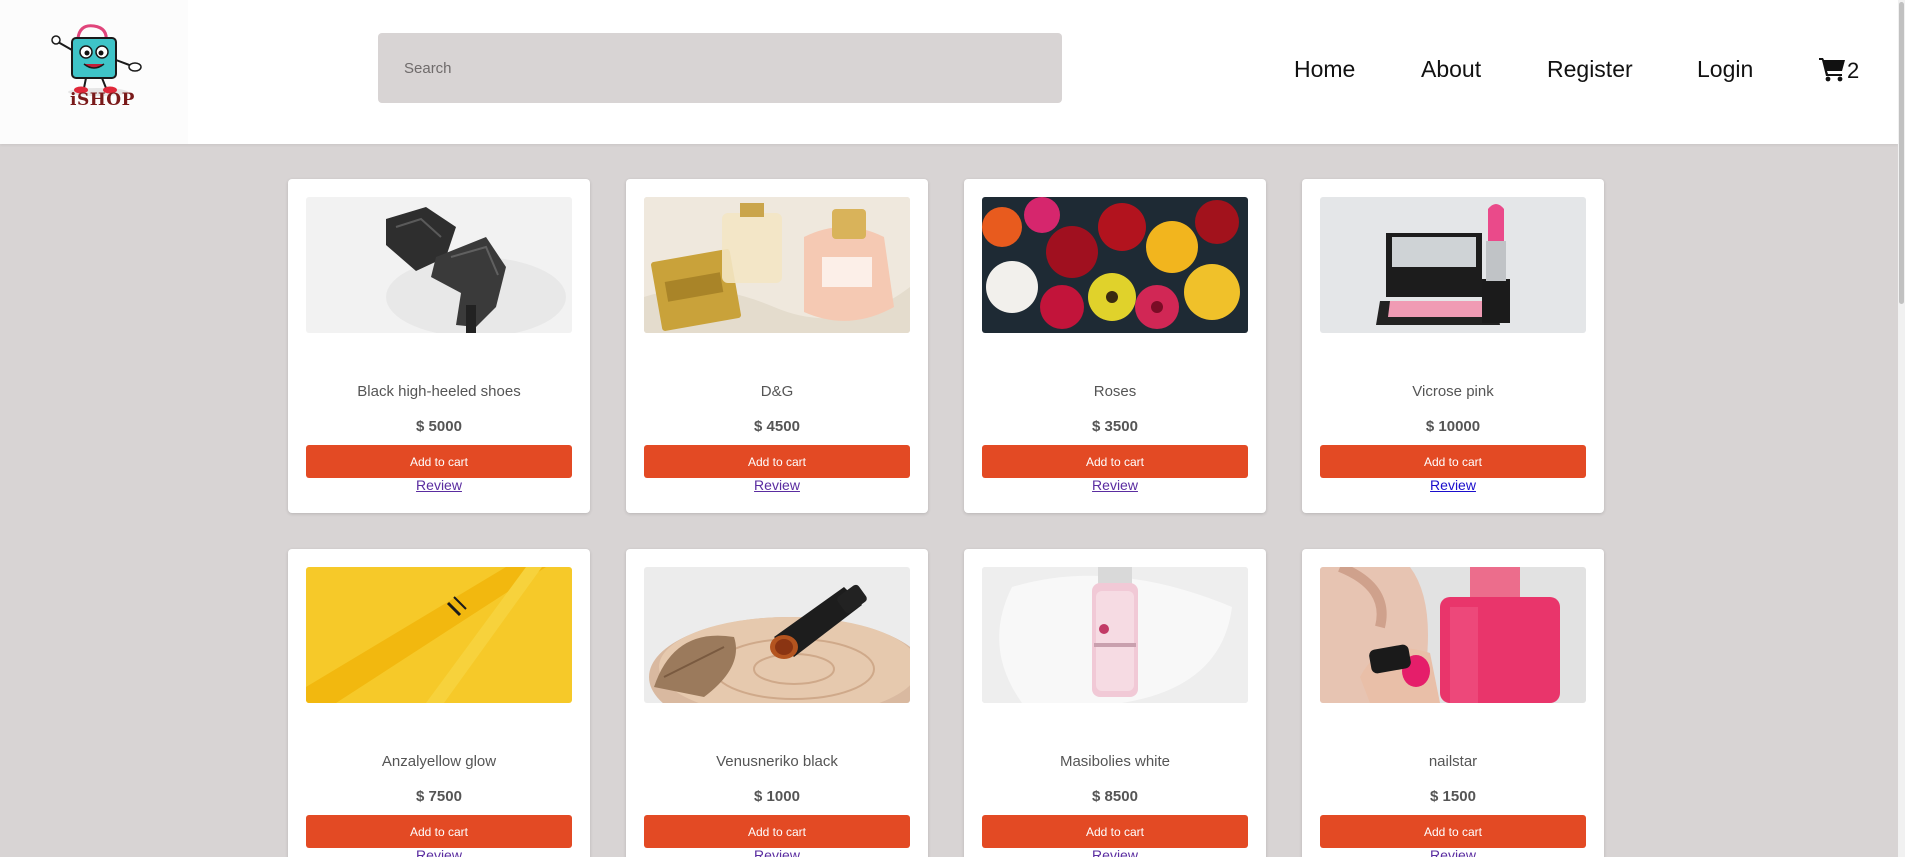 Image resolution: width=1905 pixels, height=857 pixels. I want to click on product-price: $ 3500, so click(1115, 426).